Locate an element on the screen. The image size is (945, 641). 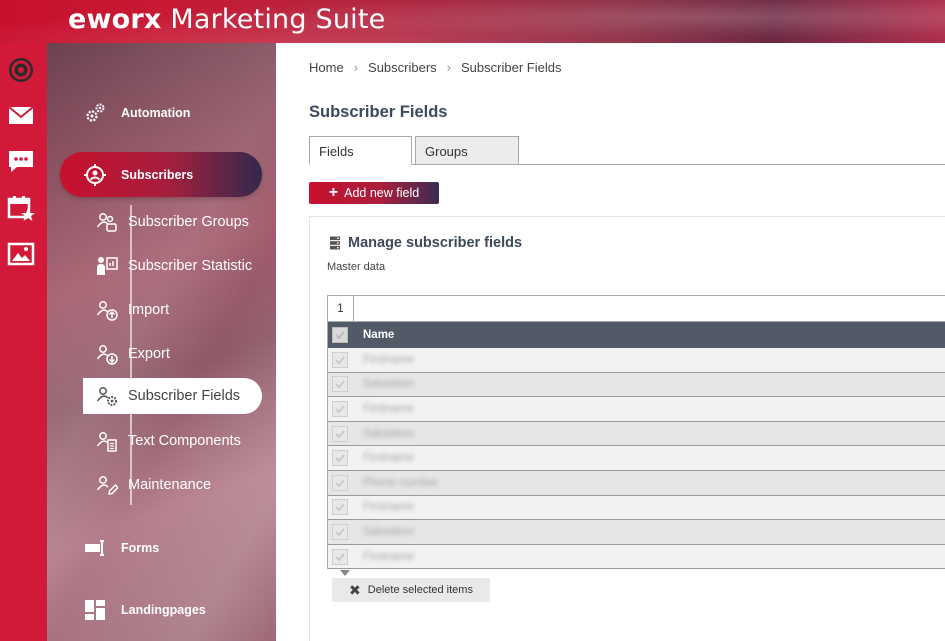
table-row: Phone number is located at coordinates (636, 483).